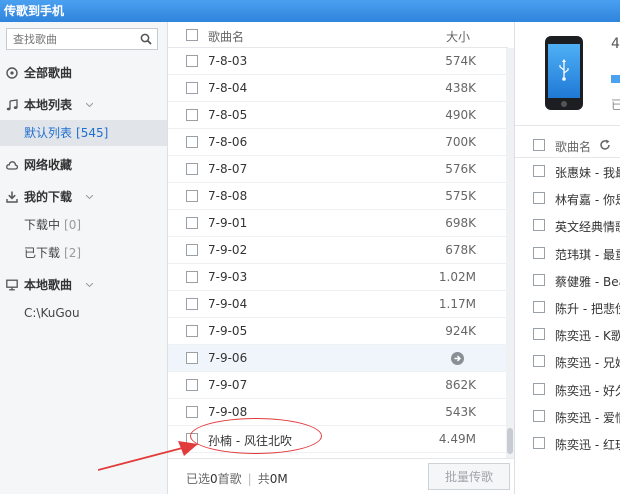 This screenshot has width=620, height=494. I want to click on send-to-phone-icon, so click(457, 358).